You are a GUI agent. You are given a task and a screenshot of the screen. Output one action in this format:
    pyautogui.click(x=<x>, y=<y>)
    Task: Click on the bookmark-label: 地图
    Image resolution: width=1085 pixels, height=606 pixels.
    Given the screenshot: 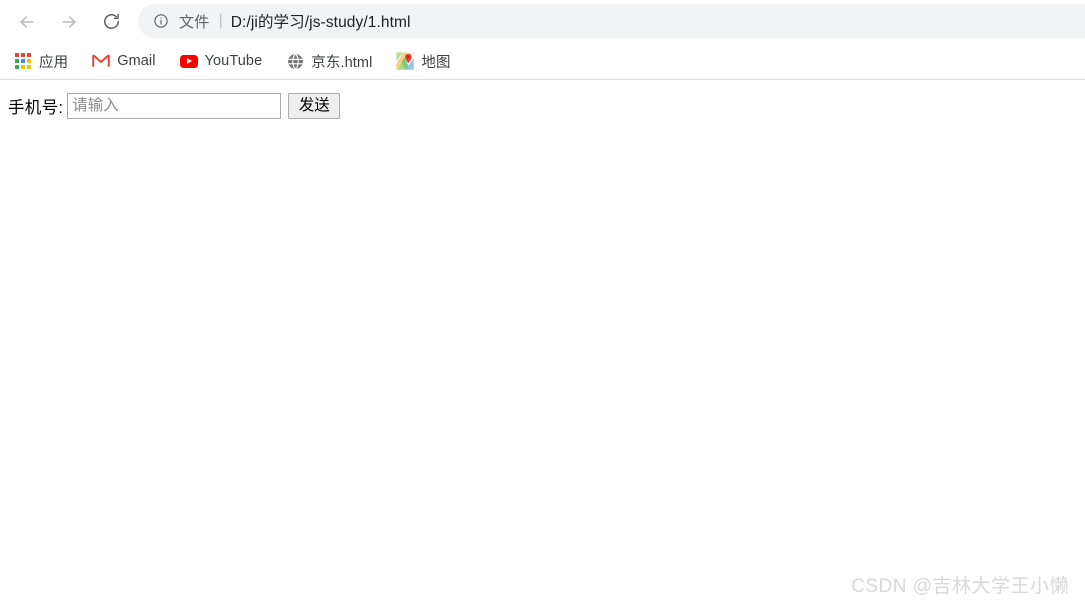 What is the action you would take?
    pyautogui.click(x=436, y=62)
    